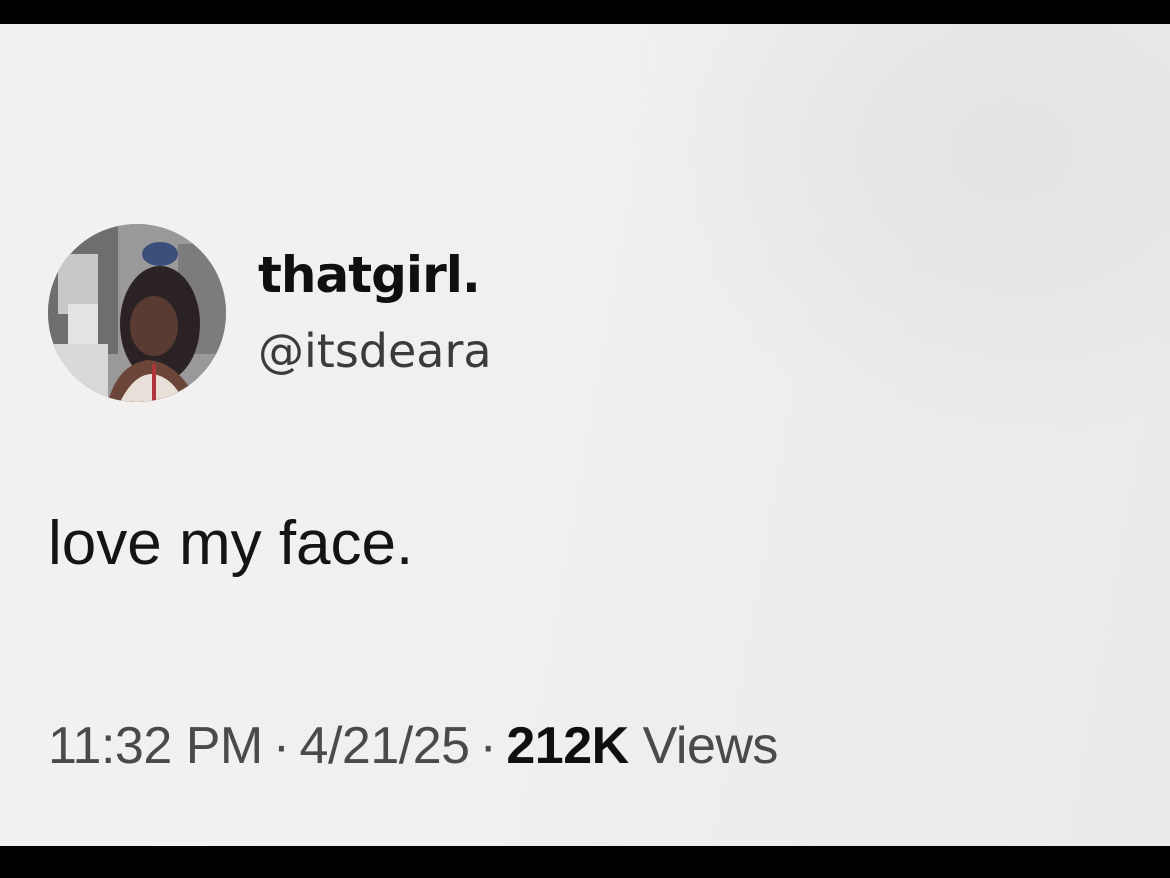  What do you see at coordinates (567, 746) in the screenshot?
I see `views-count: 212K` at bounding box center [567, 746].